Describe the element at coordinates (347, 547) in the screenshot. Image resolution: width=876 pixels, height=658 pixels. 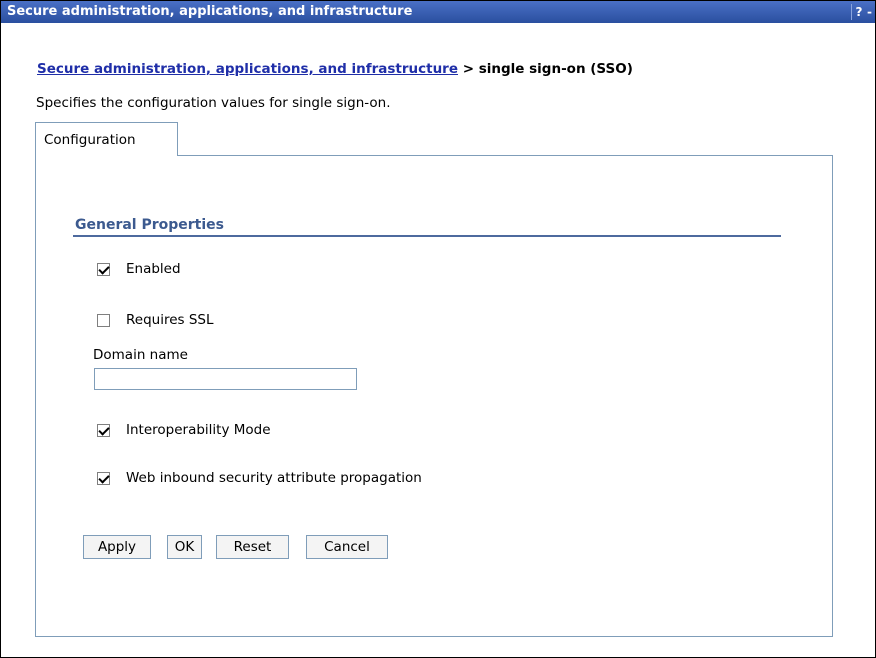
I see `cancel-button: Cancel` at that location.